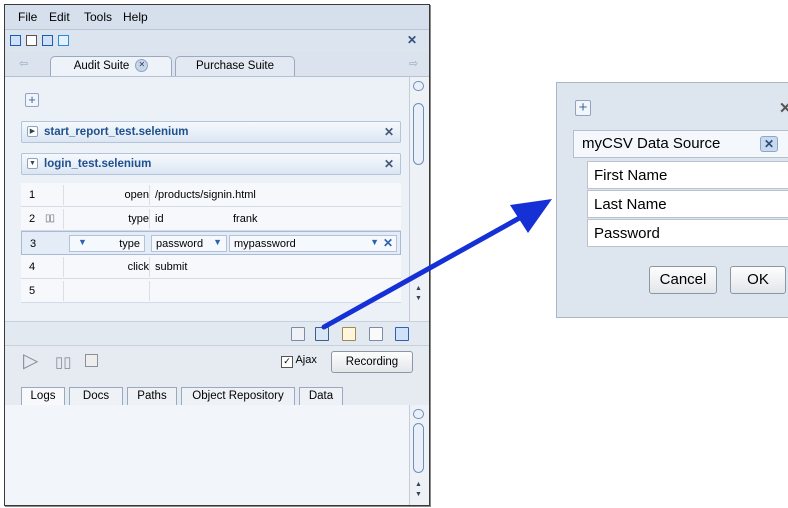 This screenshot has height=508, width=788. I want to click on data-source-name: myCSV Data Source, so click(651, 143).